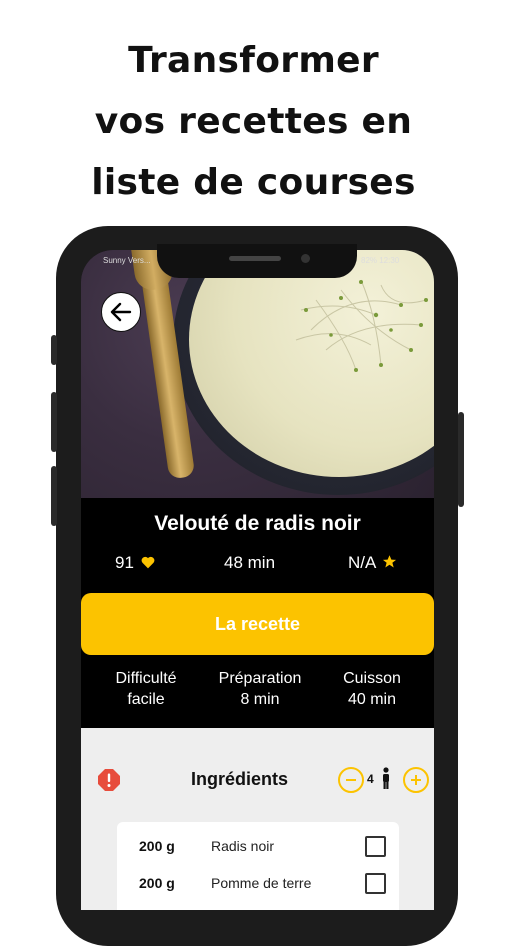 Image resolution: width=507 pixels, height=946 pixels. I want to click on ingredient-name: Radis noir, so click(243, 846).